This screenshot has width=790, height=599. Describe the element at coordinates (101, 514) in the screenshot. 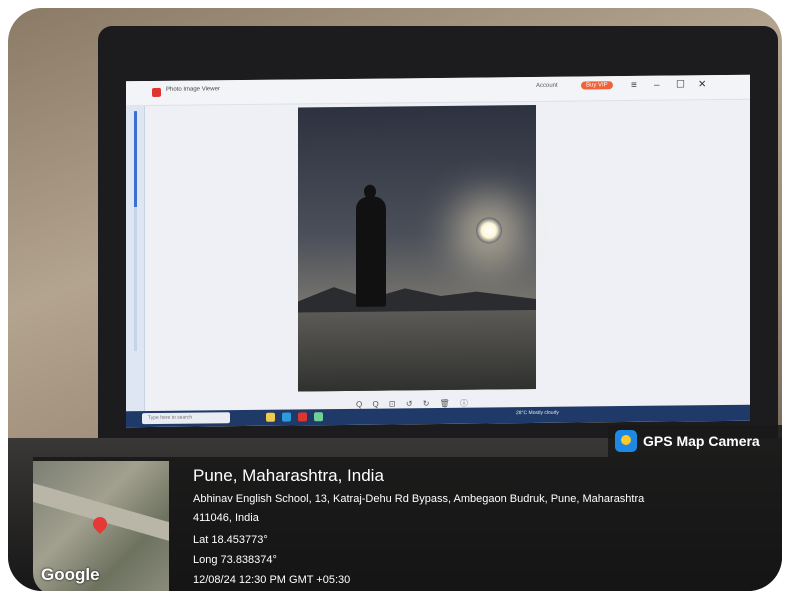

I see `map-road` at that location.